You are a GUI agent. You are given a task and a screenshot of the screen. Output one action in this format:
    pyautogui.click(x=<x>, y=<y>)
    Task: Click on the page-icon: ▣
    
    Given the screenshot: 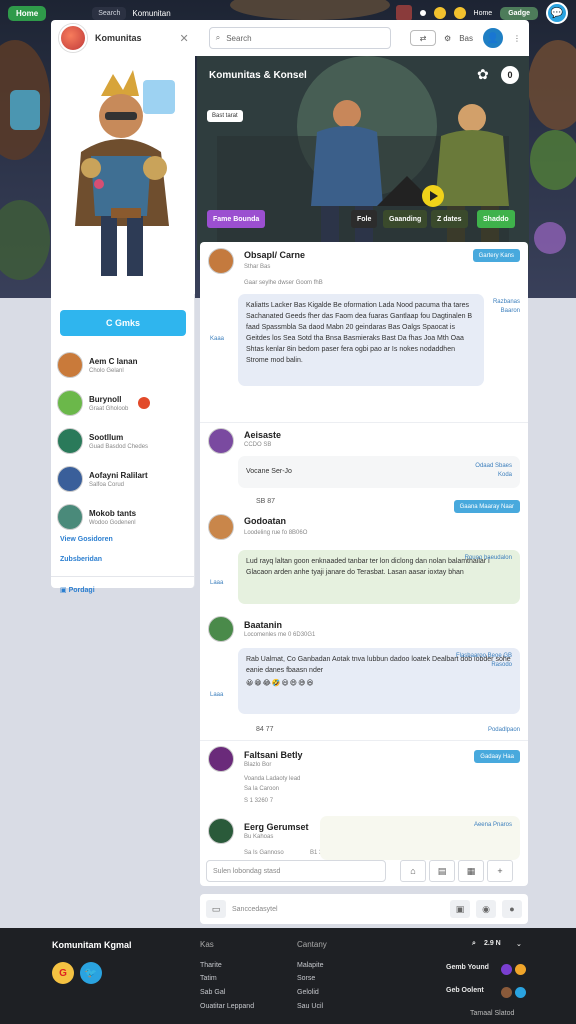 What is the action you would take?
    pyautogui.click(x=63, y=590)
    